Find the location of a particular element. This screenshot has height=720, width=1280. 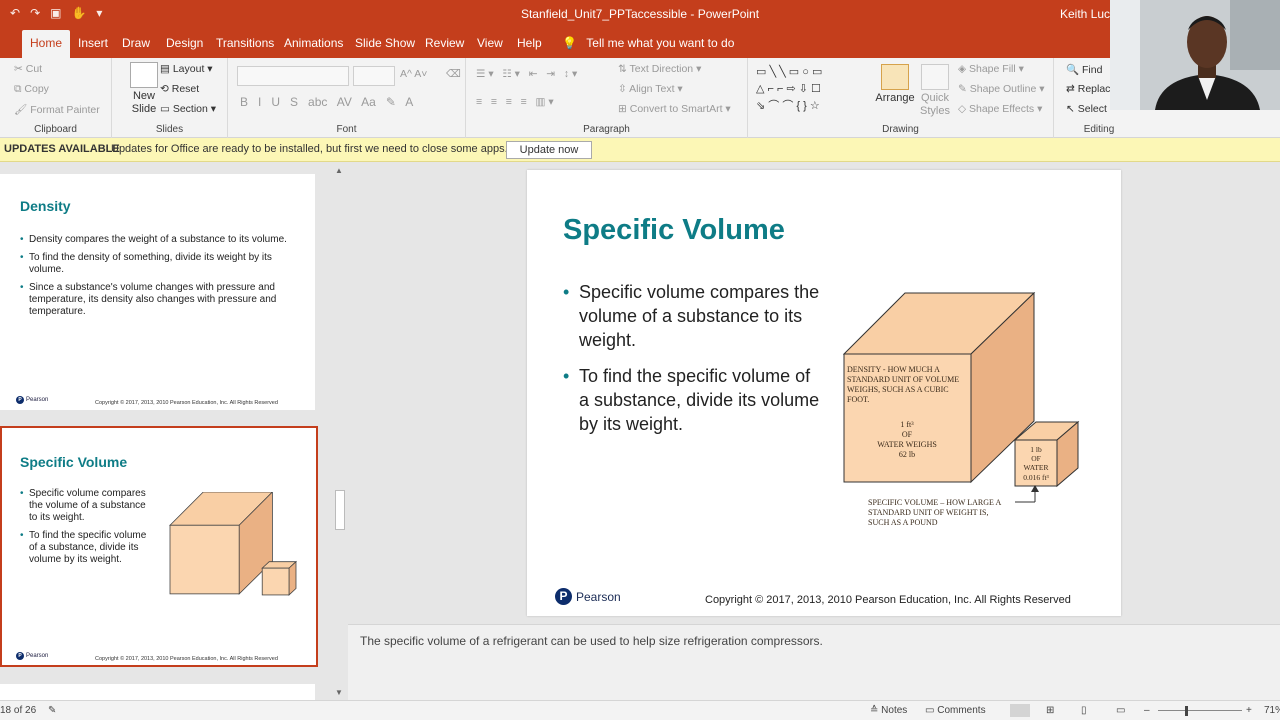

update-bar-title: UPDATES AVAILABLE is located at coordinates (62, 149).